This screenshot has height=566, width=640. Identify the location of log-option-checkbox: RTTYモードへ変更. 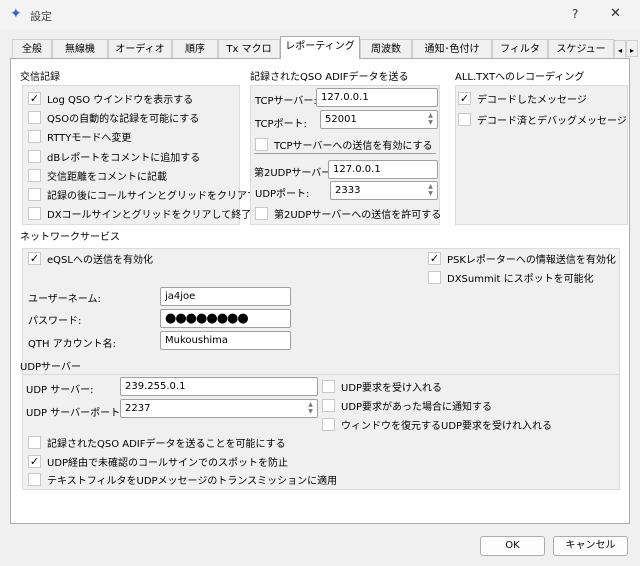
(79, 136).